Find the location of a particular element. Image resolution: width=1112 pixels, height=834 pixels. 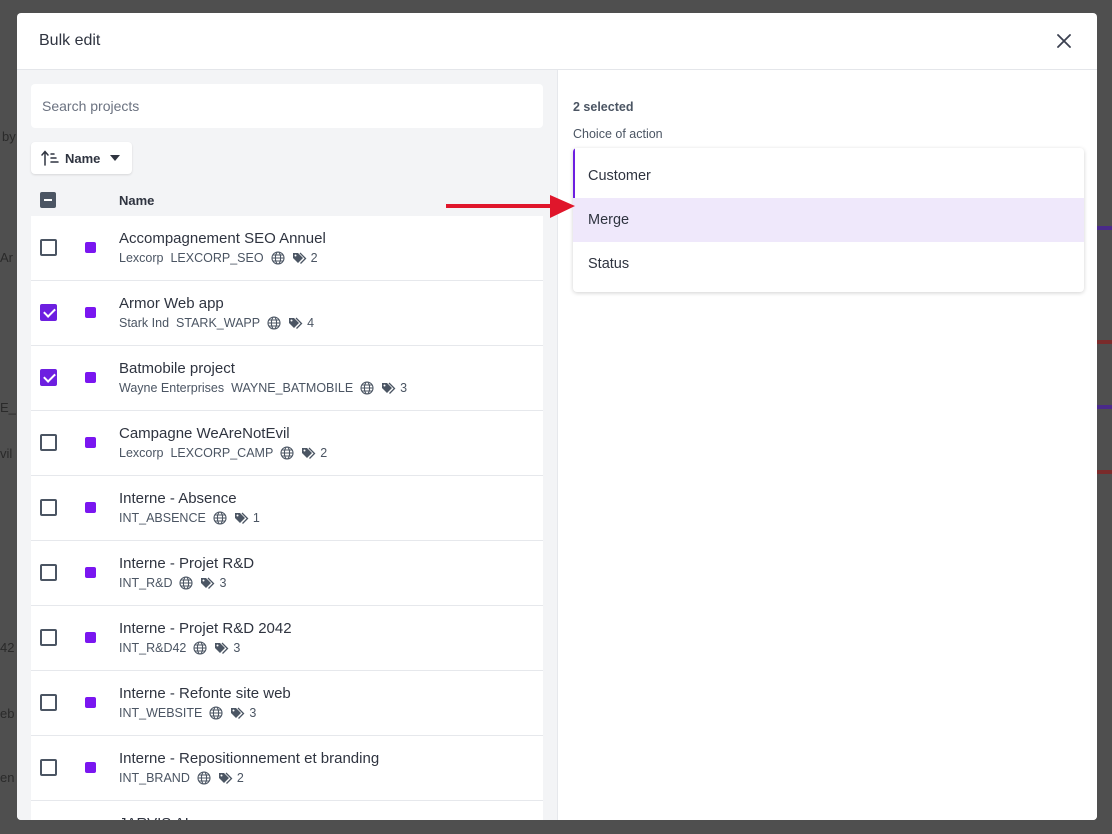

project-meta: Lexcorp LEXCORP_CAMP 2 is located at coordinates (223, 453).